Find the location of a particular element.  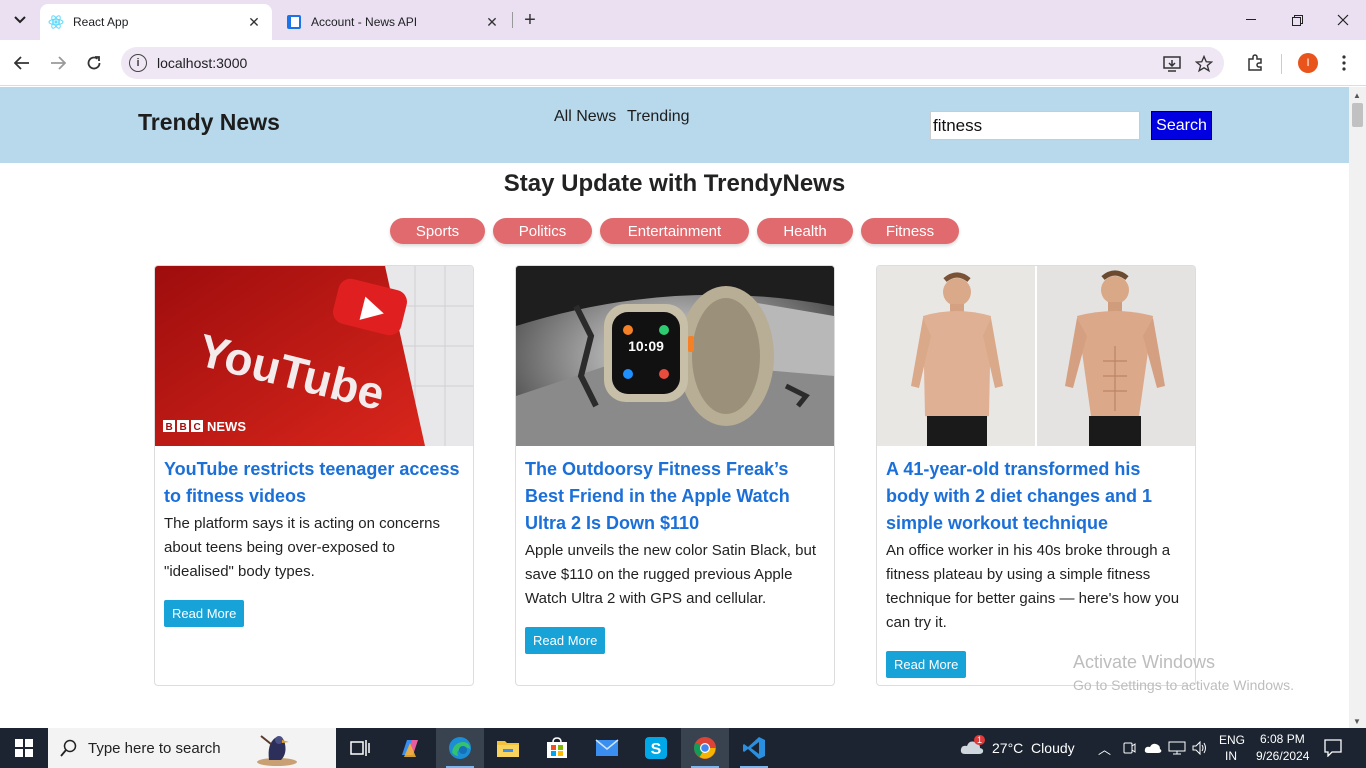

forward-button is located at coordinates (58, 63).